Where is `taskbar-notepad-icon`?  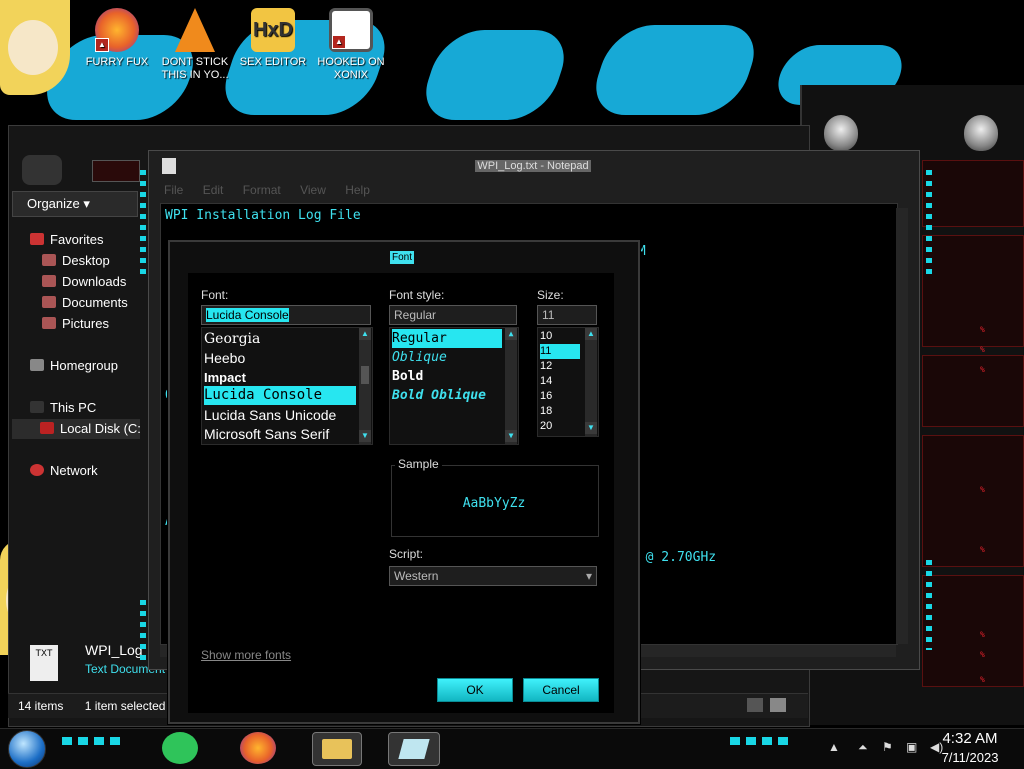
taskbar-notepad-icon is located at coordinates (414, 749).